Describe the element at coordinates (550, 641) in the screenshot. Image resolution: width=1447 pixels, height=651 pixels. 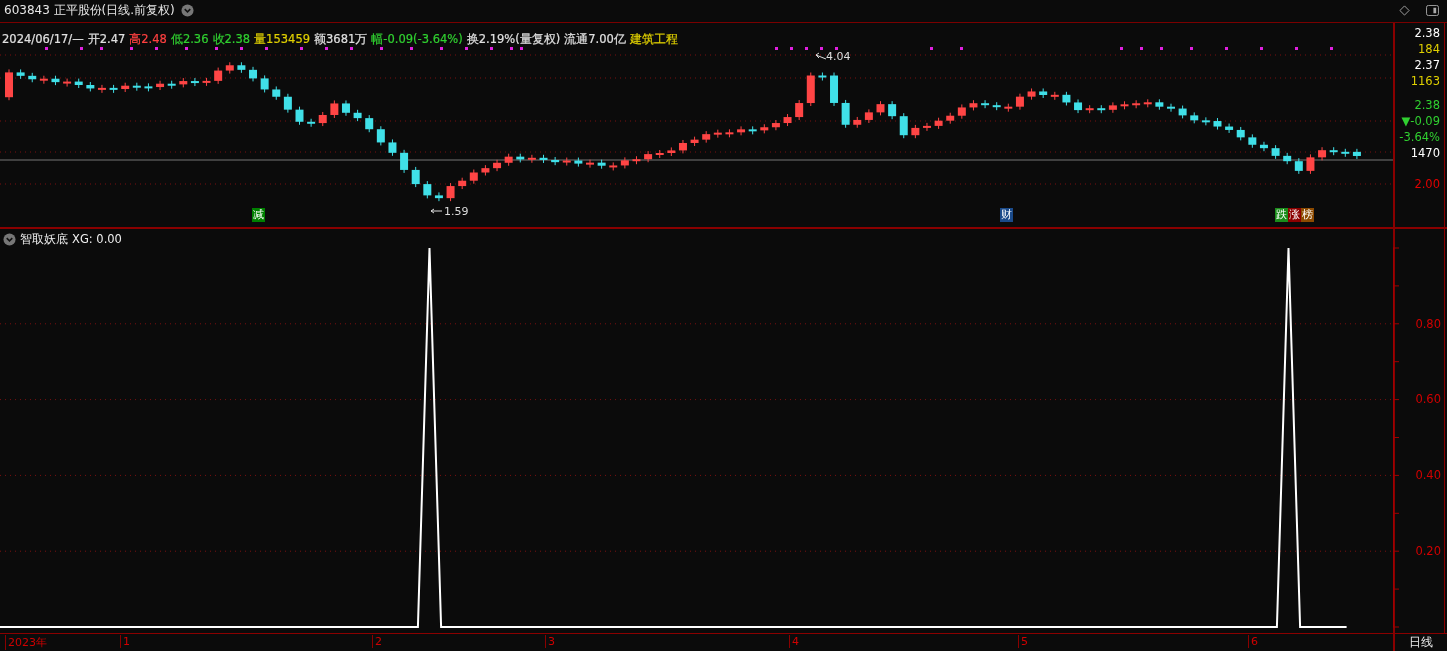
I see `axis-label: 3` at that location.